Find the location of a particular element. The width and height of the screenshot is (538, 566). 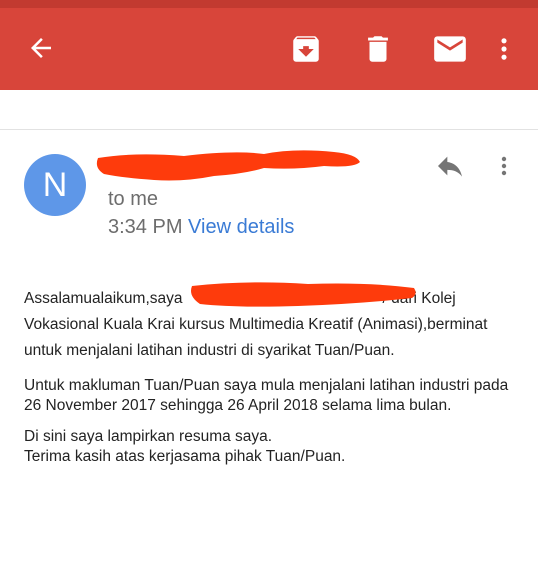

back-arrow-icon is located at coordinates (41, 48).